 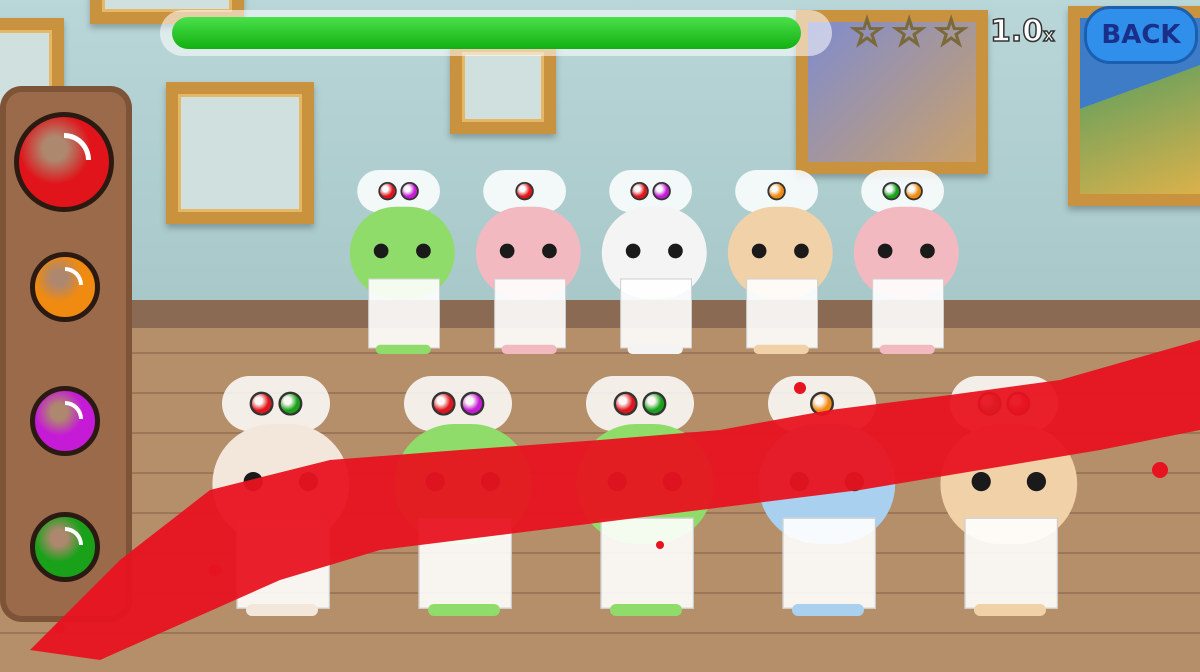 What do you see at coordinates (1016, 31) in the screenshot?
I see `speed-value: 1.0` at bounding box center [1016, 31].